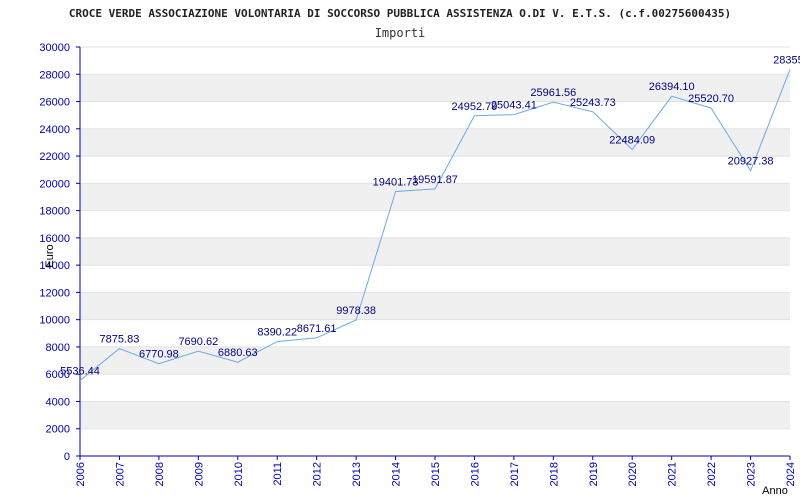 This screenshot has width=800, height=500. Describe the element at coordinates (67, 457) in the screenshot. I see `y-tick-label: 0` at that location.